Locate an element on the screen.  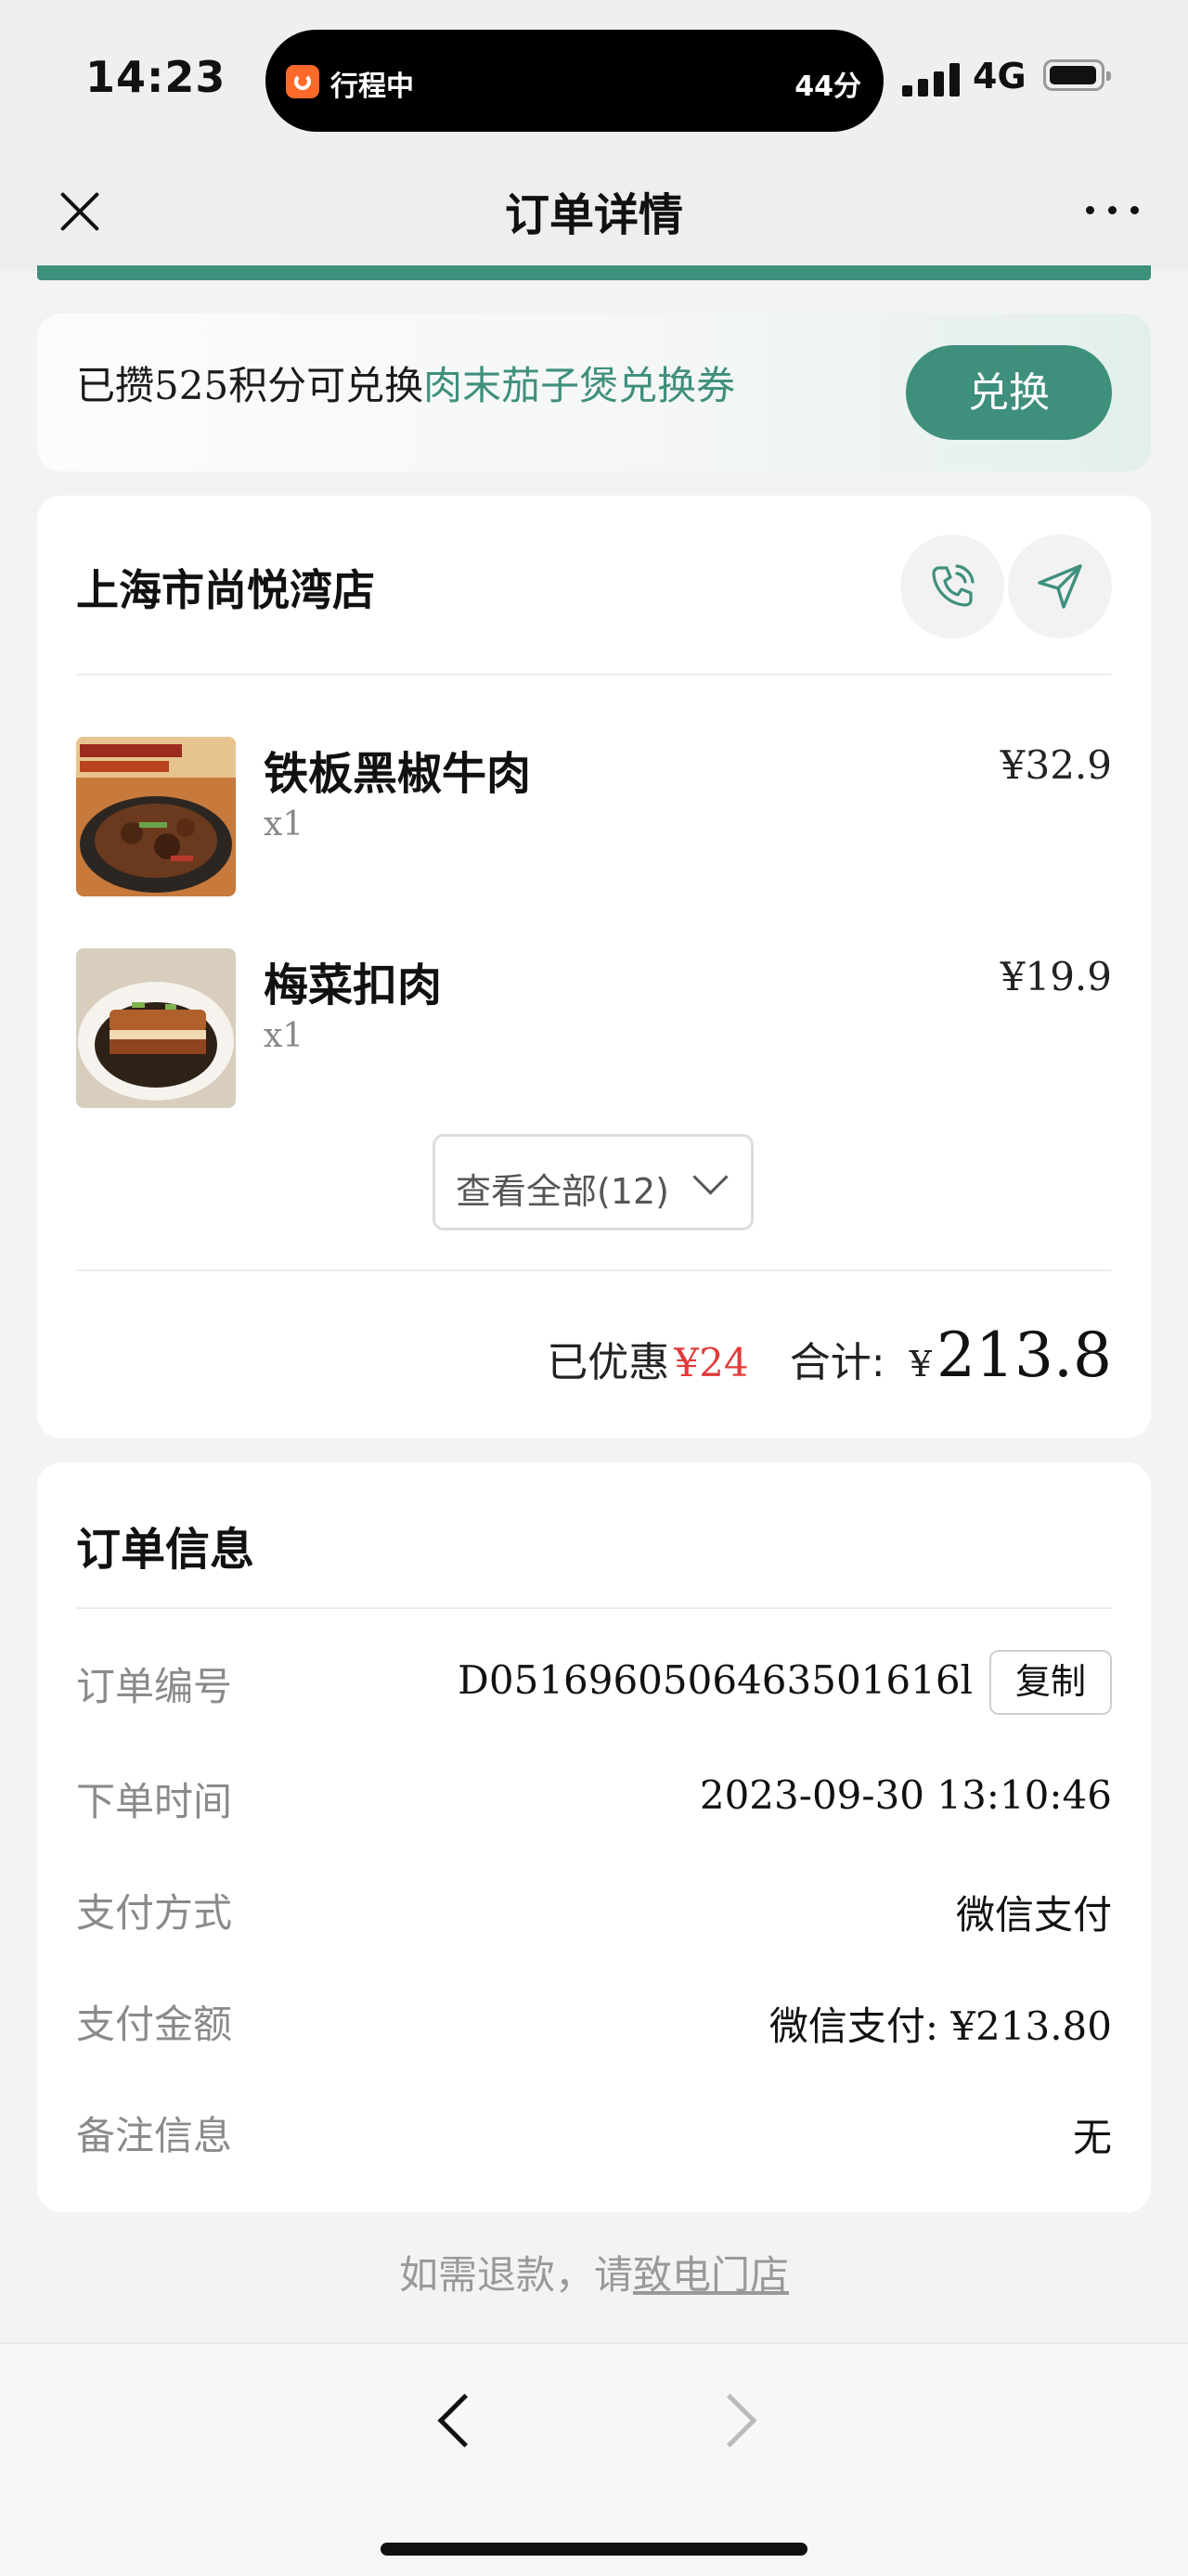
order-info-title: 订单信息 is located at coordinates (165, 1550).